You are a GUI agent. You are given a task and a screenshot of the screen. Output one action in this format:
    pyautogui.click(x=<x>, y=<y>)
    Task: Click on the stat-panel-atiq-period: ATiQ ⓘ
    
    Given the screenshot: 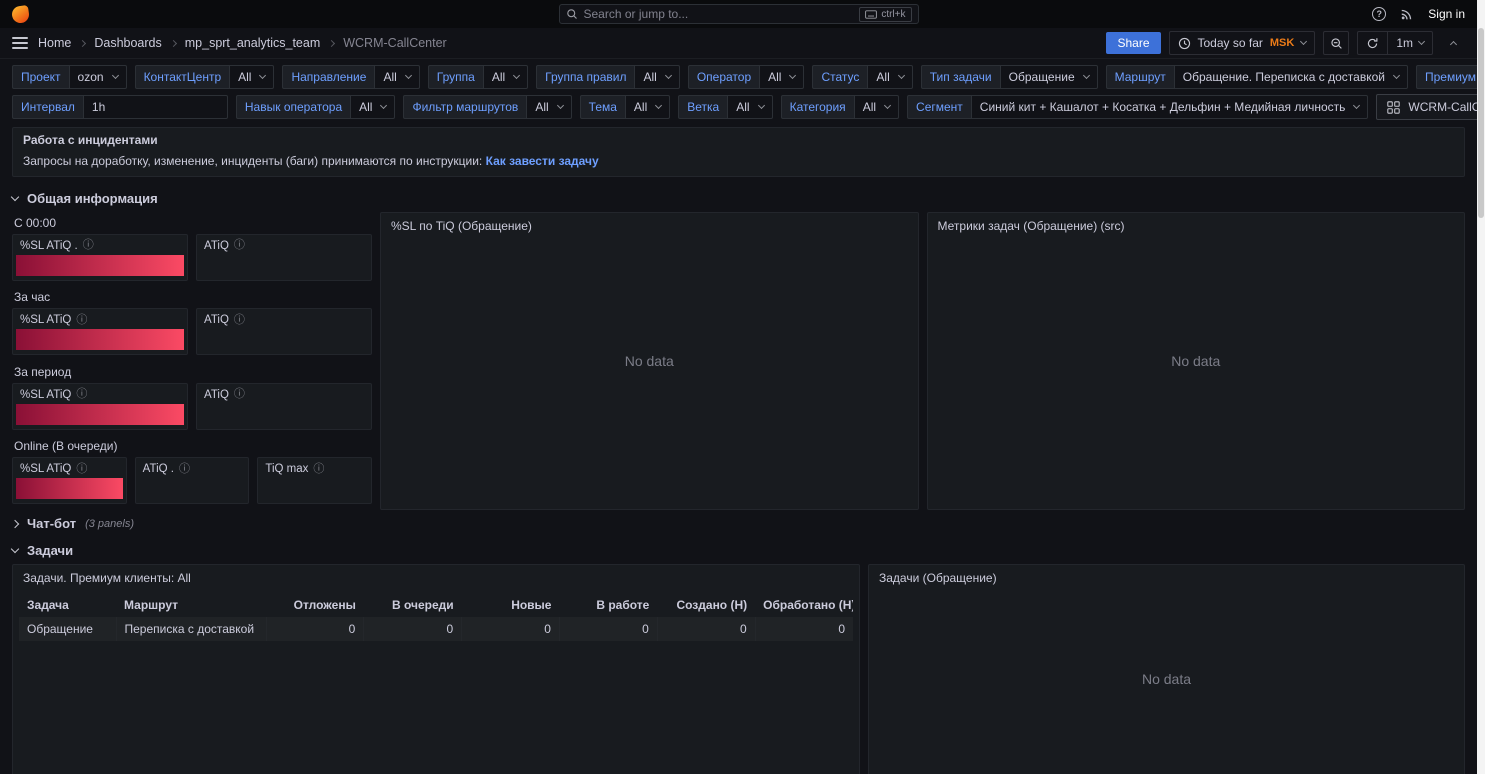 What is the action you would take?
    pyautogui.click(x=284, y=406)
    